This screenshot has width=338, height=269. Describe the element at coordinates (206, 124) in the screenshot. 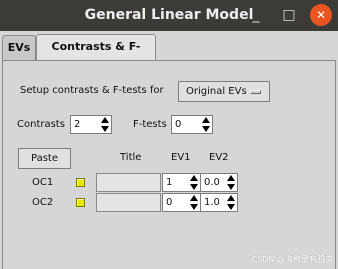

I see `ftests-stepper-icon` at that location.